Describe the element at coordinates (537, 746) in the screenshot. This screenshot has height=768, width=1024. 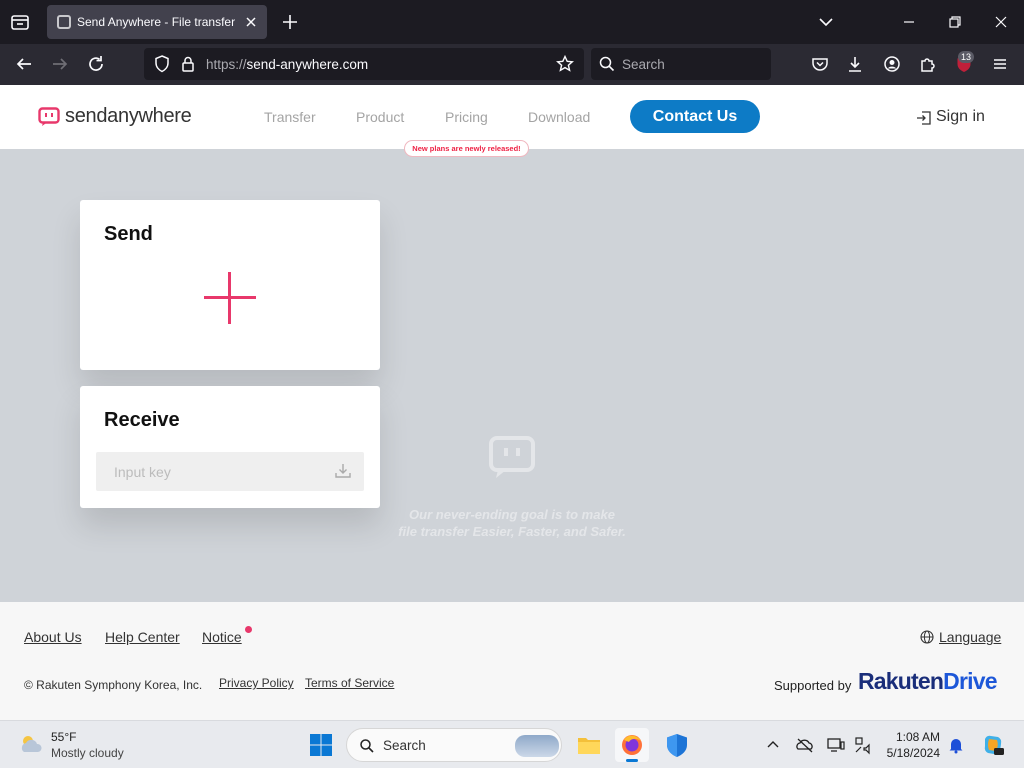
I see `search-highlight-image-icon` at that location.